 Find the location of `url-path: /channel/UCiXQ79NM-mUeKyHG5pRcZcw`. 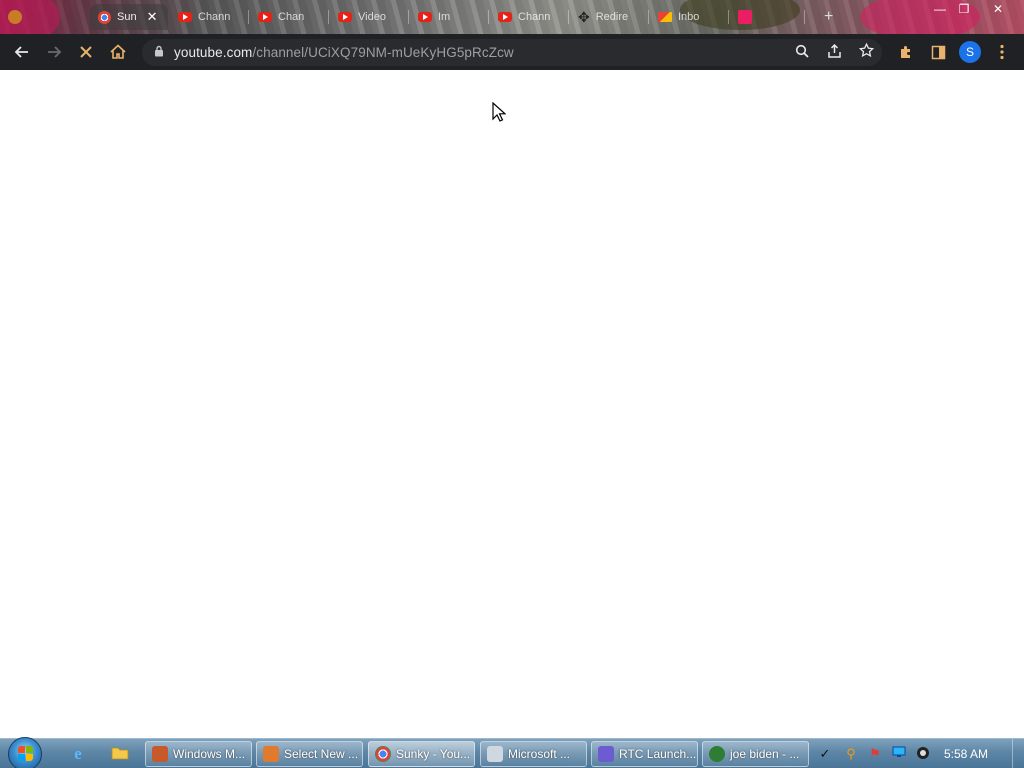

url-path: /channel/UCiXQ79NM-mUeKyHG5pRcZcw is located at coordinates (383, 52).